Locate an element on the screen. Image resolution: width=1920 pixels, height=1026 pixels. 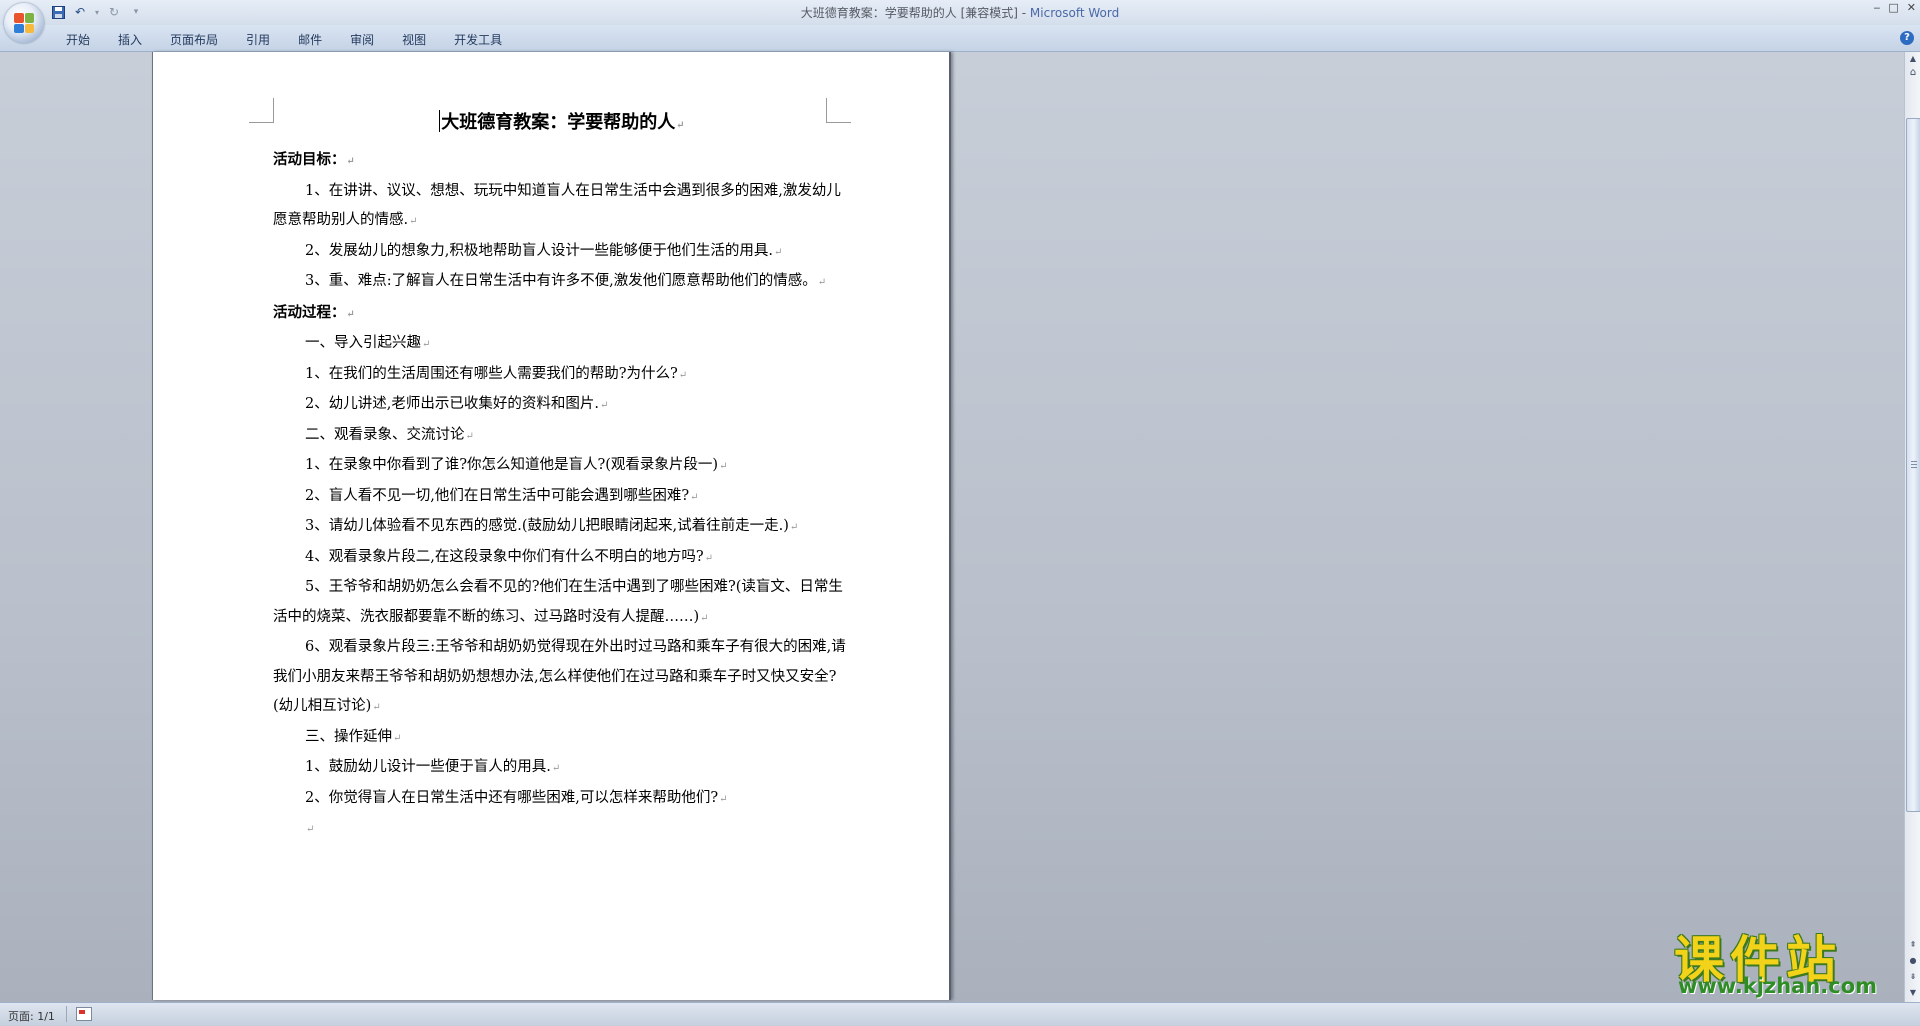
scroll-up-icon: ▲ is located at coordinates (1913, 59).